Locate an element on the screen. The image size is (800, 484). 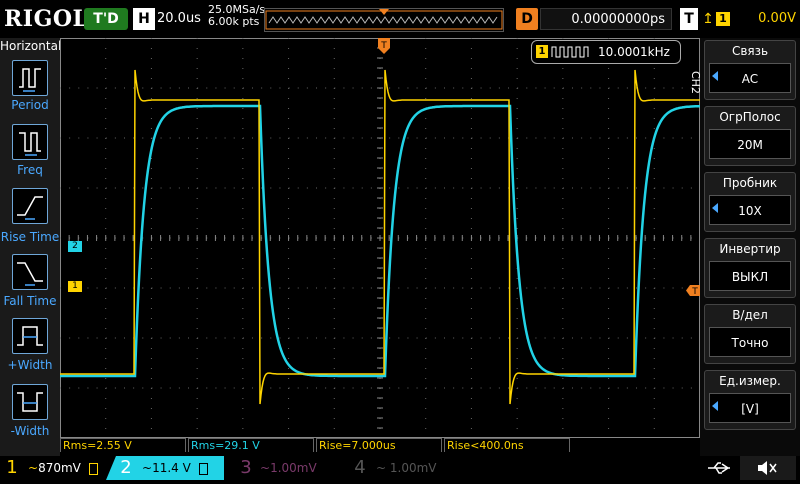
memory-strip-svg is located at coordinates (384, 19).